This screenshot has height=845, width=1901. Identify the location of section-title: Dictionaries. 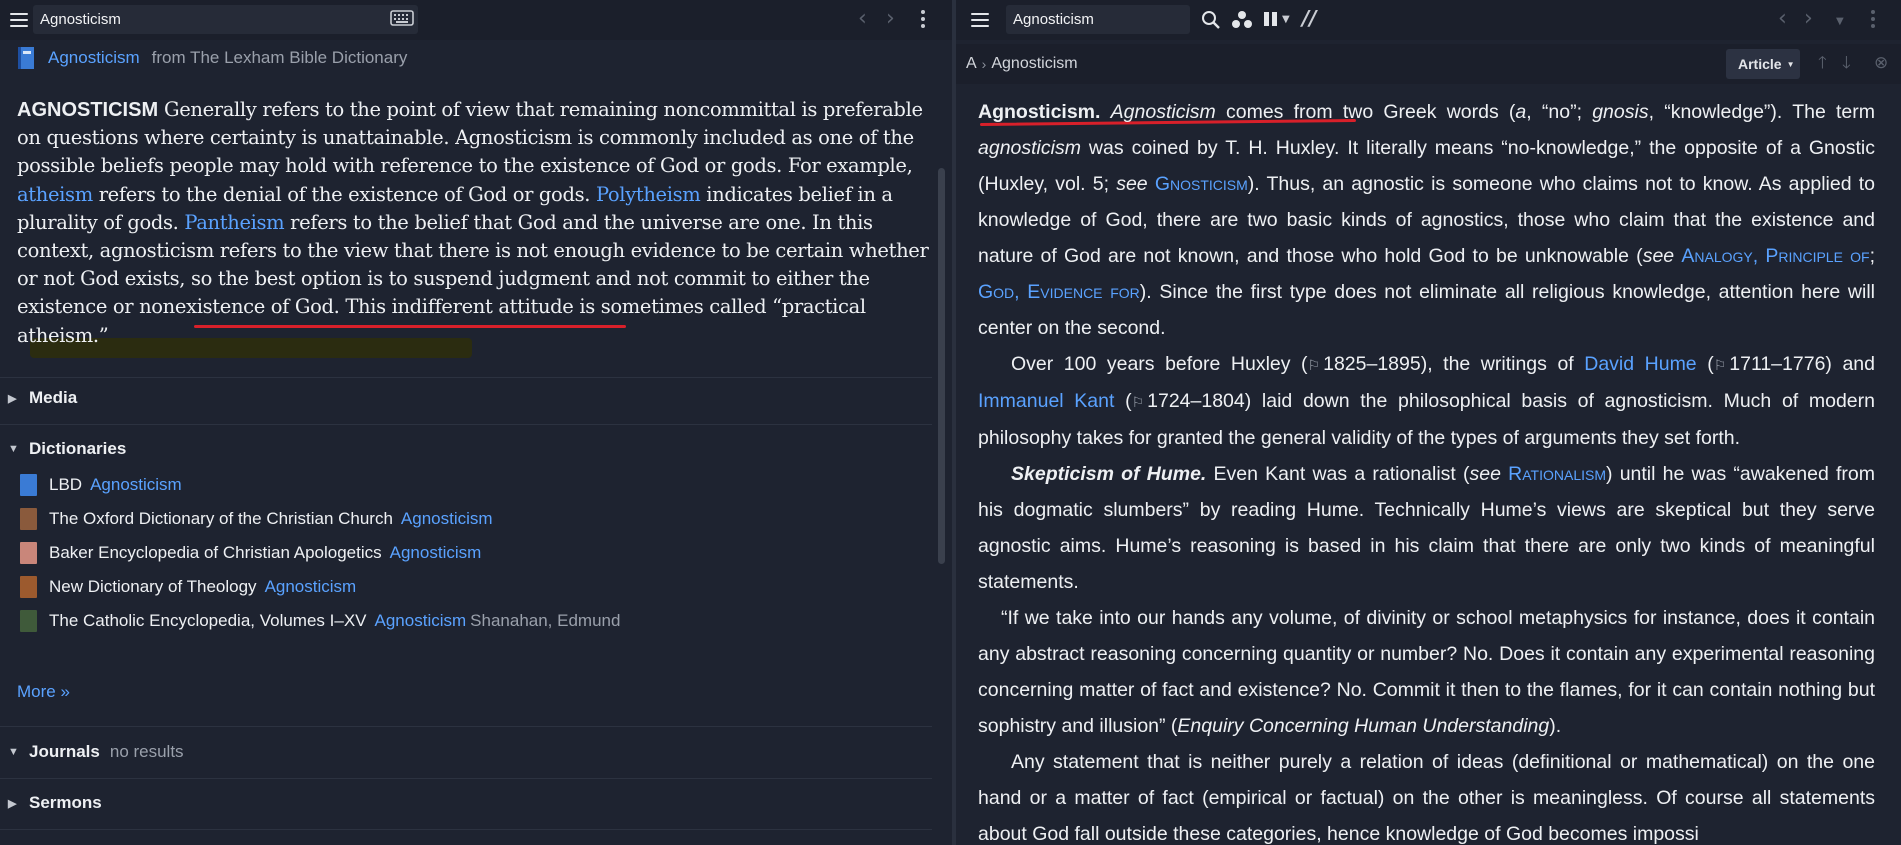
(78, 448).